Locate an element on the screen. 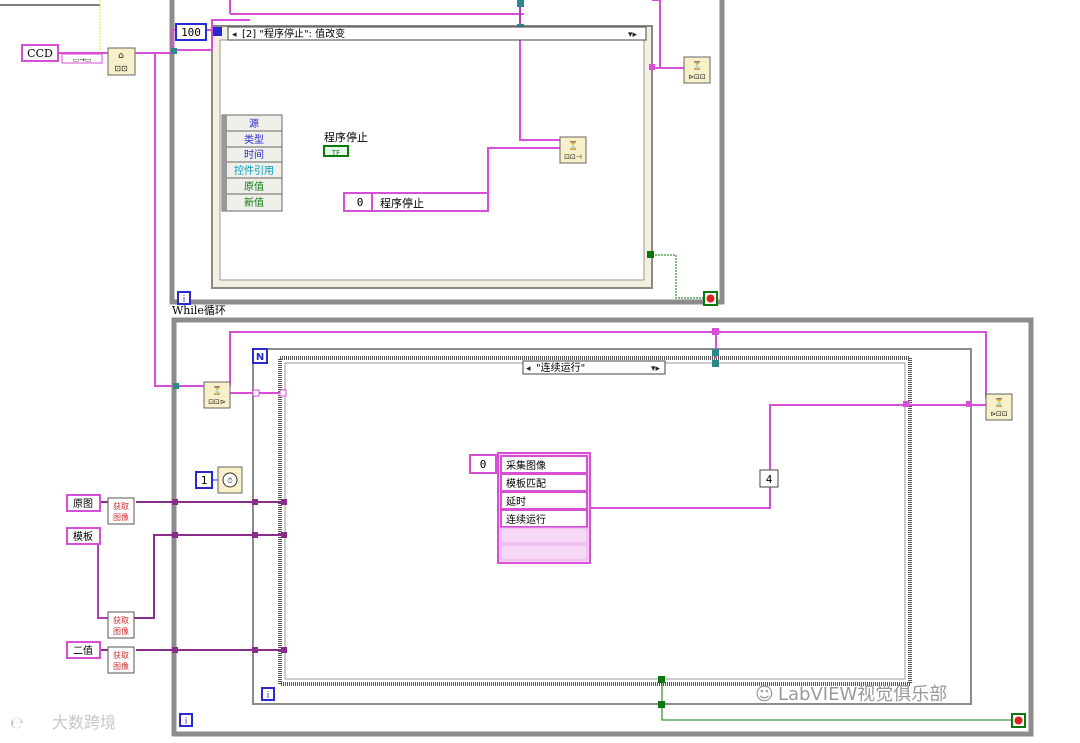 The image size is (1080, 743). release-queue-icon-bottom: ⏳ ⊳⊡⊡ is located at coordinates (999, 407).